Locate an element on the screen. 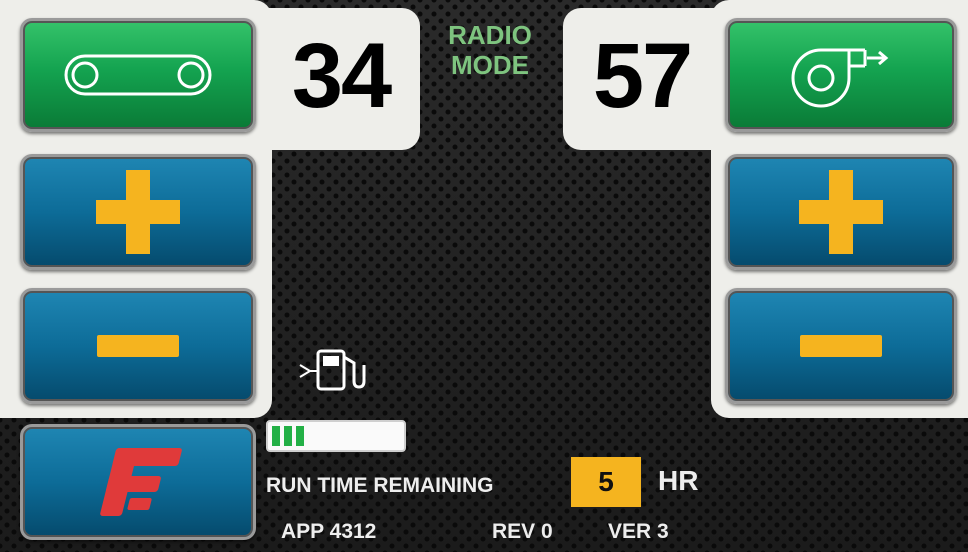  left-increase-button is located at coordinates (138, 212).